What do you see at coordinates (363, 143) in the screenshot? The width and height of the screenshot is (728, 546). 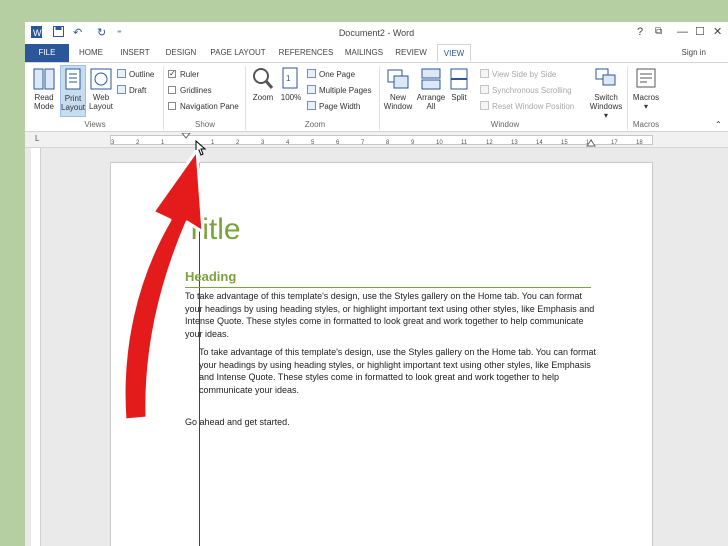 I see `ruler-tick: 7` at bounding box center [363, 143].